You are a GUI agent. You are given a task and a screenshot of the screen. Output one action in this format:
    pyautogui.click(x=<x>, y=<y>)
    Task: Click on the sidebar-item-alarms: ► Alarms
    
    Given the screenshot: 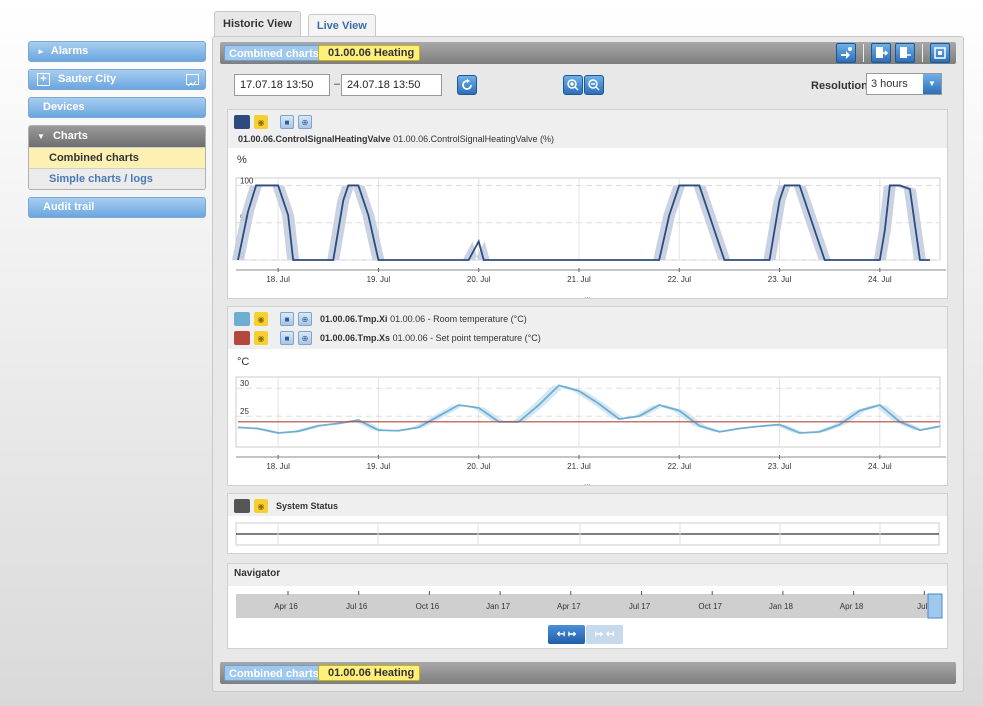 What is the action you would take?
    pyautogui.click(x=117, y=51)
    